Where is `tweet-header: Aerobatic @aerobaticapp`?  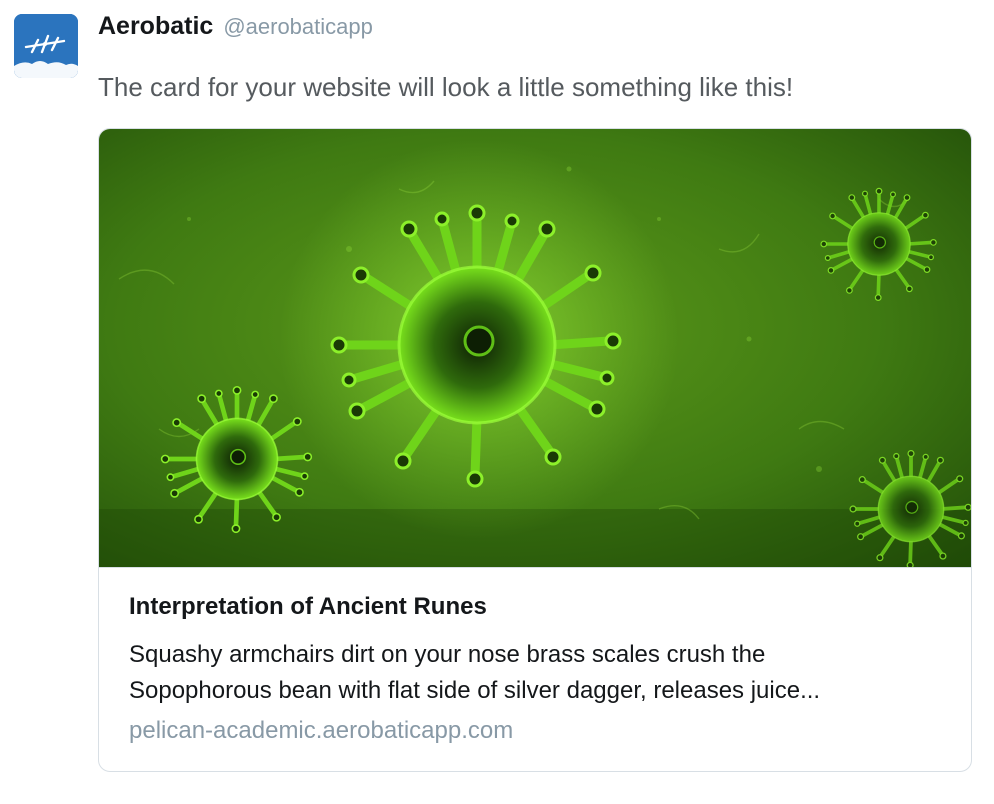
tweet-header: Aerobatic @aerobaticapp is located at coordinates (235, 29).